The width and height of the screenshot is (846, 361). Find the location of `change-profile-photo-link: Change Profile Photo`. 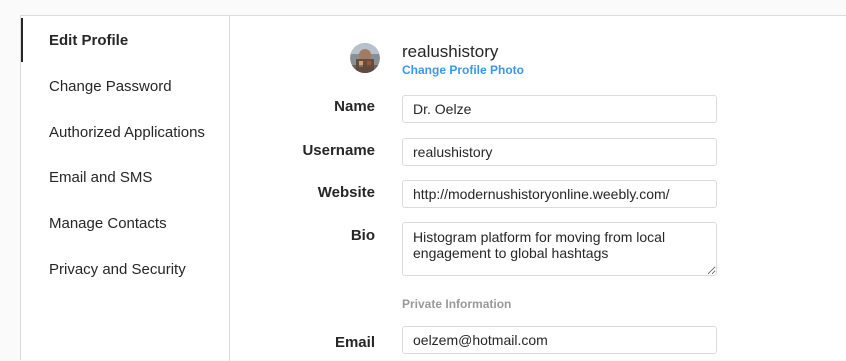

change-profile-photo-link: Change Profile Photo is located at coordinates (463, 70).